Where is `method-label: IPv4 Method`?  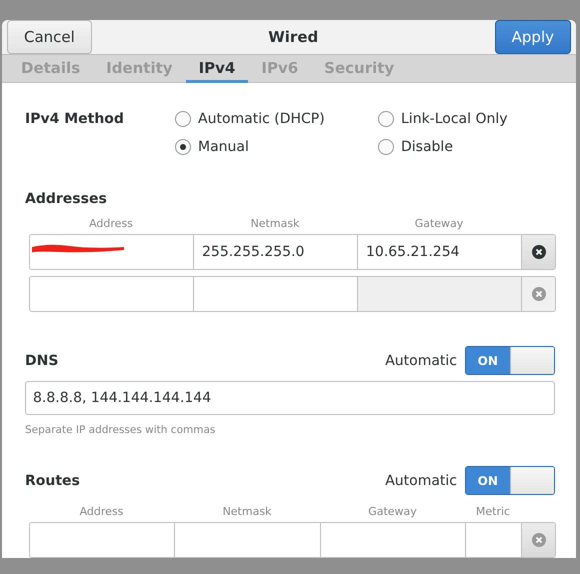
method-label: IPv4 Method is located at coordinates (75, 119).